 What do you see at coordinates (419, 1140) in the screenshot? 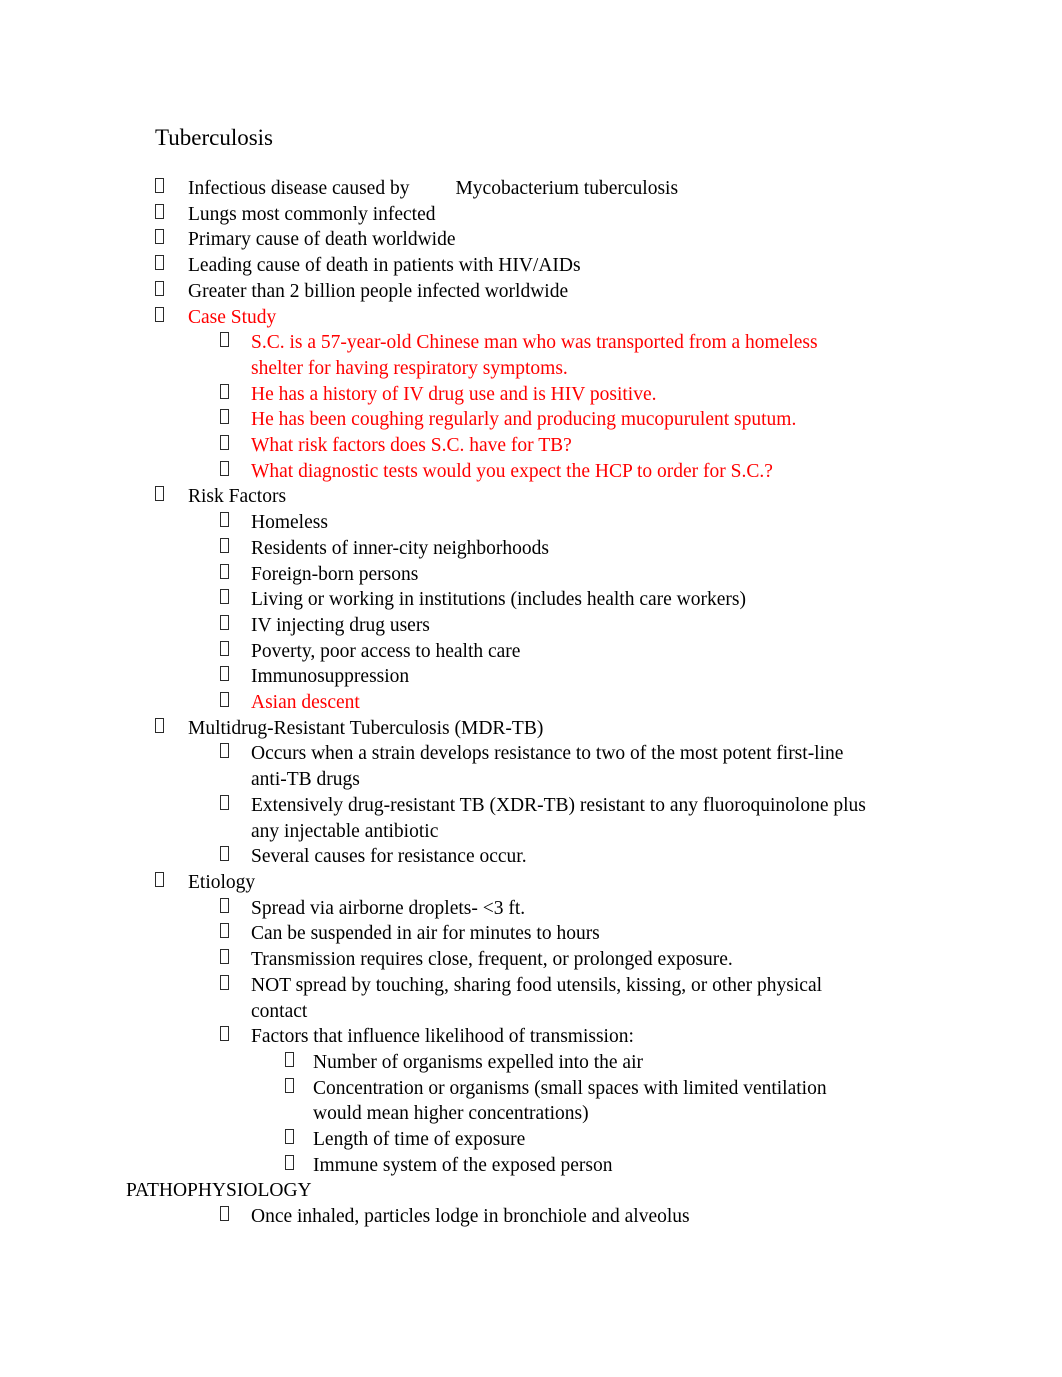
I see `list-item-label: Length of time of exposure` at bounding box center [419, 1140].